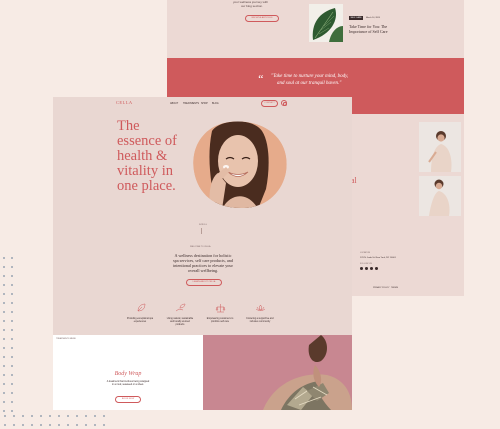 The width and height of the screenshot is (500, 429). Describe the element at coordinates (124, 102) in the screenshot. I see `logo: CELLA` at that location.